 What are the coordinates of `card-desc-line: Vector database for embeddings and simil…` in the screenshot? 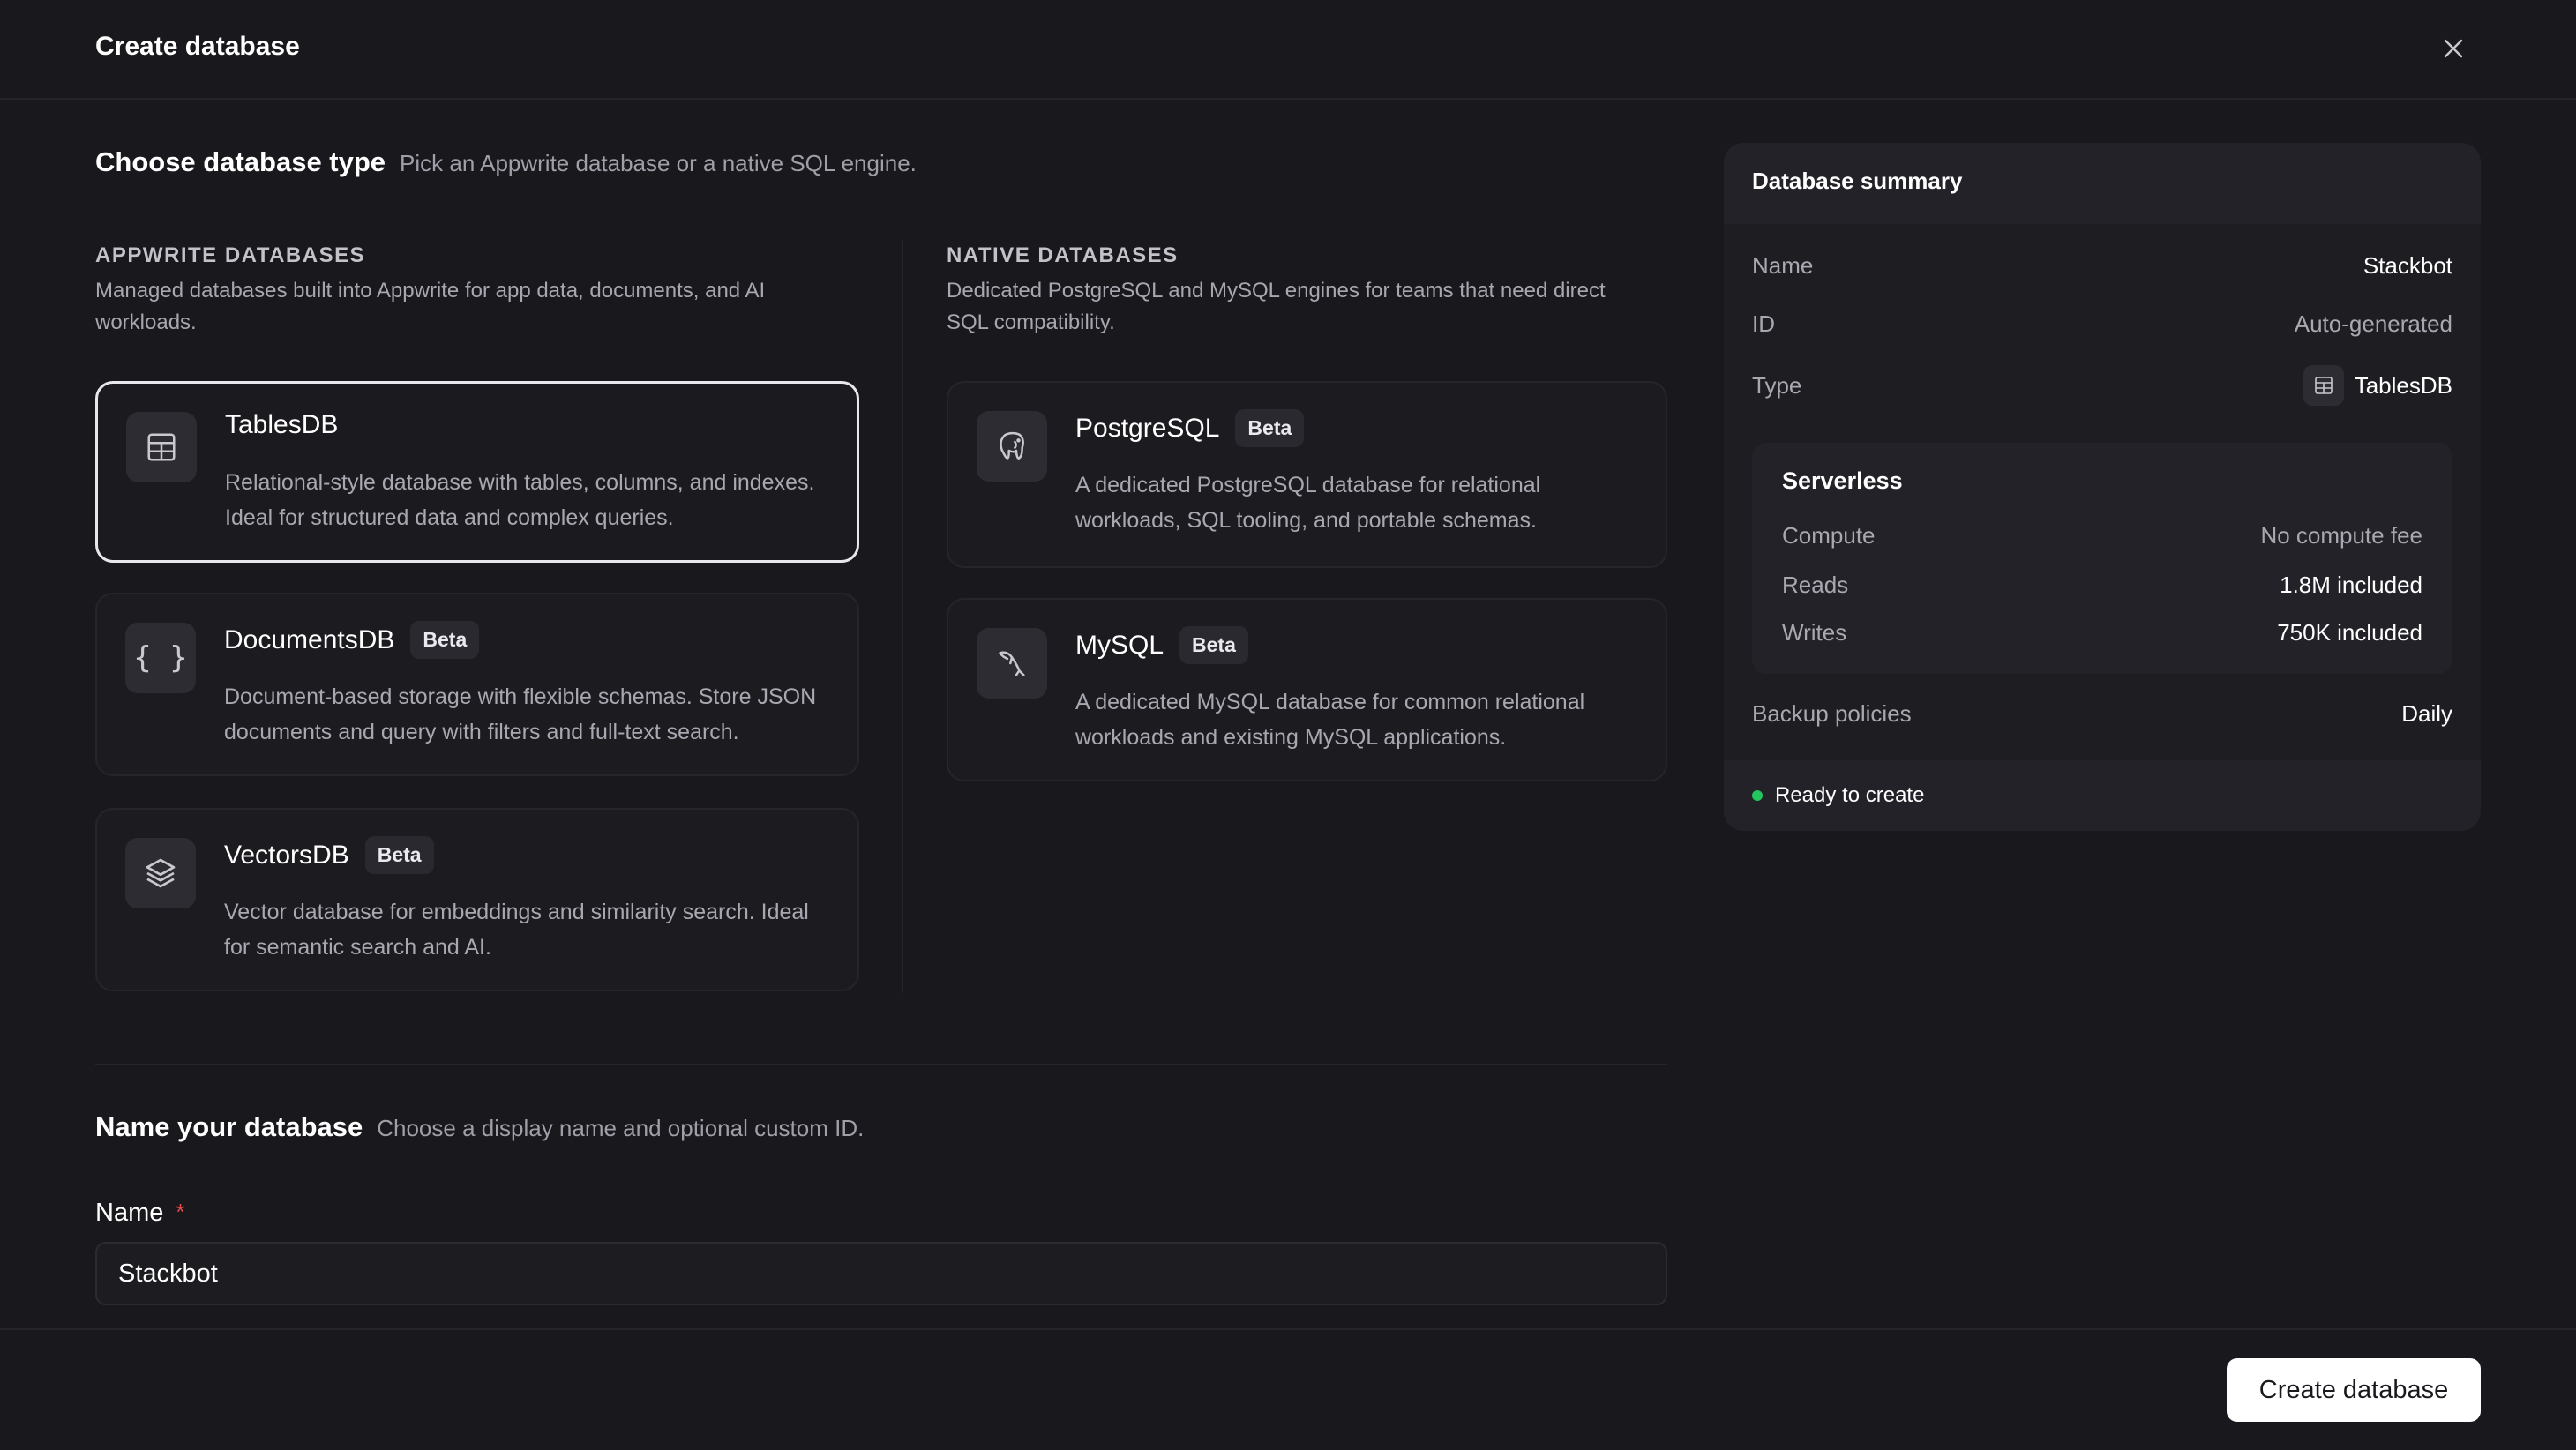 It's located at (516, 912).